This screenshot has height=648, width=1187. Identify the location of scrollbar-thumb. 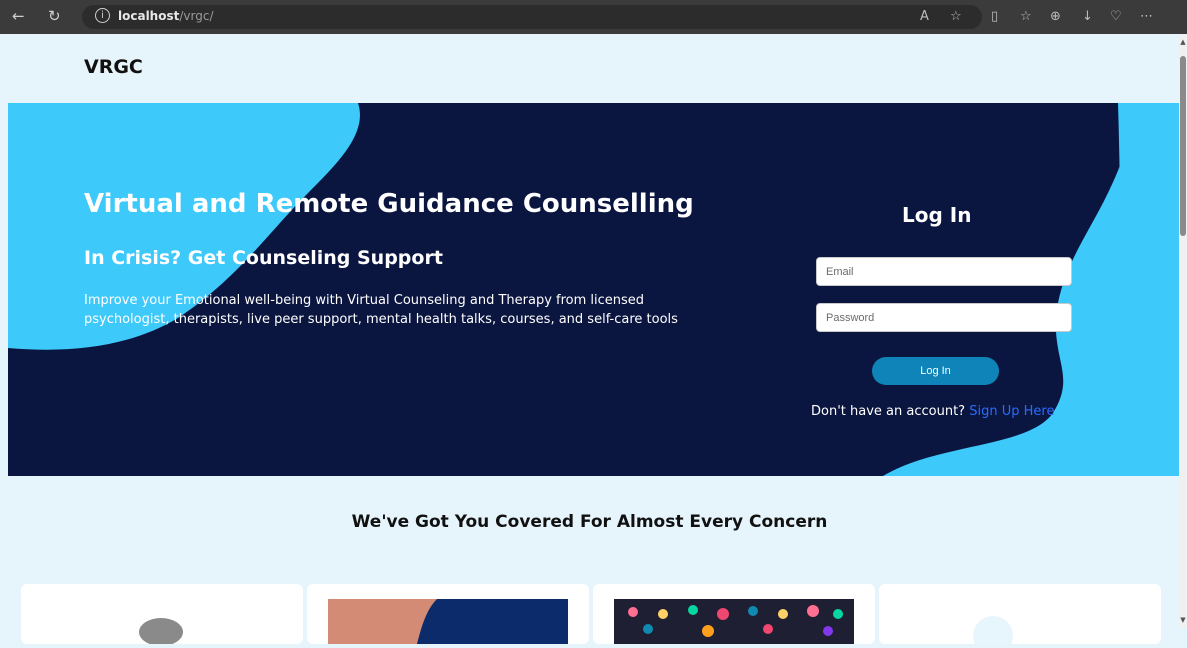
(1183, 146).